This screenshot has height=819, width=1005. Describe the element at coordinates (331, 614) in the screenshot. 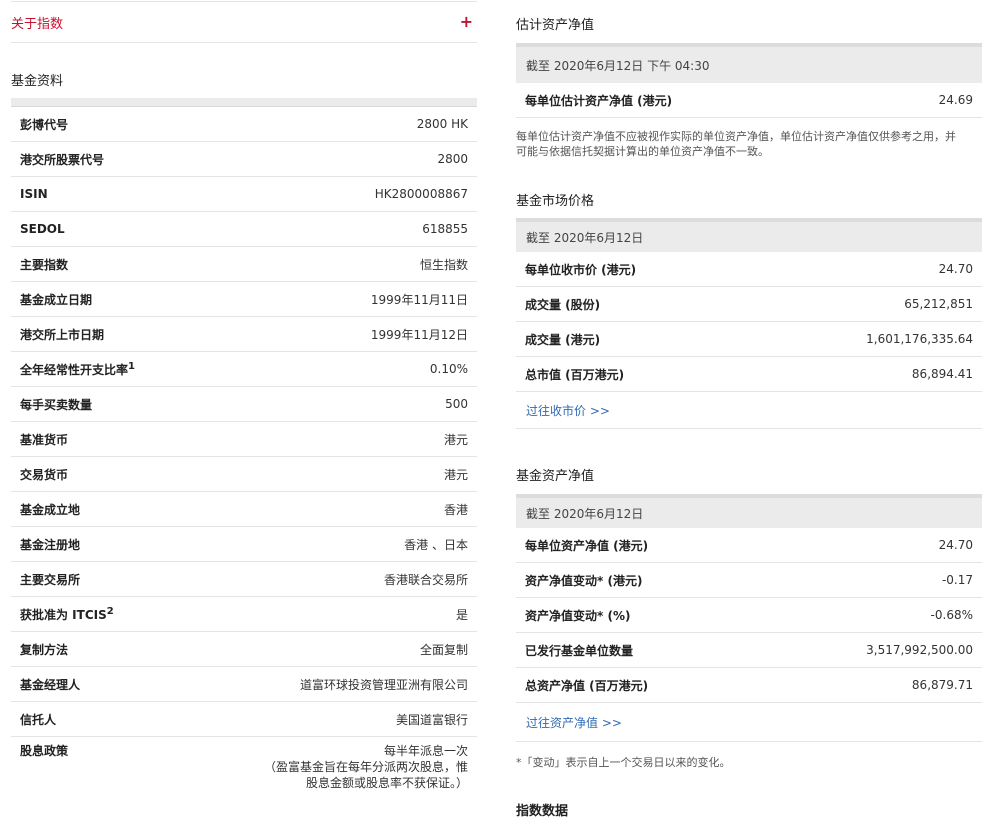

I see `row-value: 是` at that location.